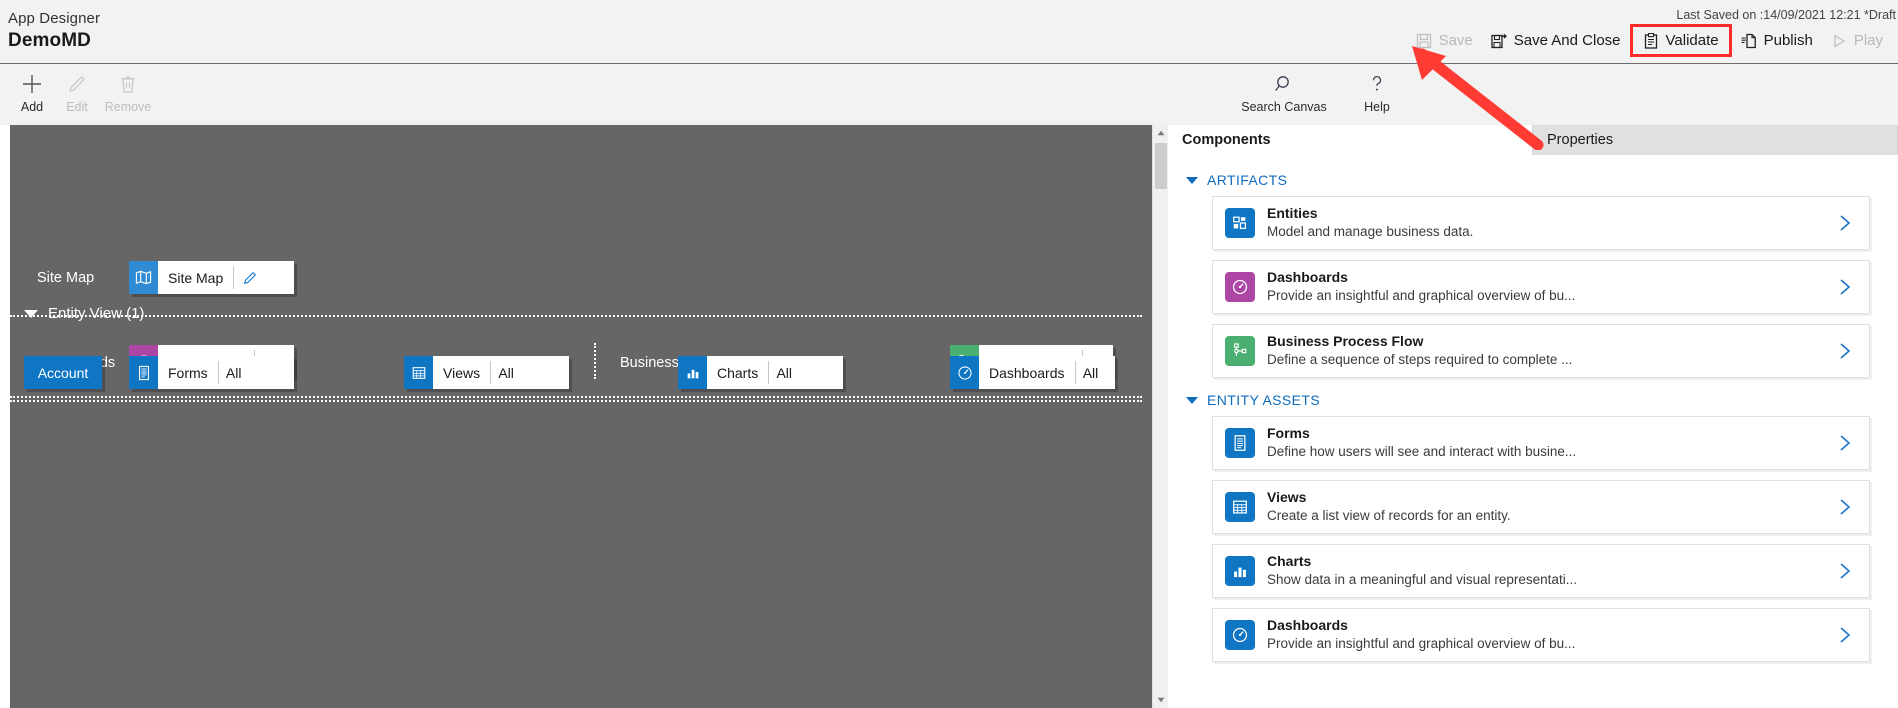 The height and width of the screenshot is (708, 1898). What do you see at coordinates (32, 107) in the screenshot?
I see `add-label: Add` at bounding box center [32, 107].